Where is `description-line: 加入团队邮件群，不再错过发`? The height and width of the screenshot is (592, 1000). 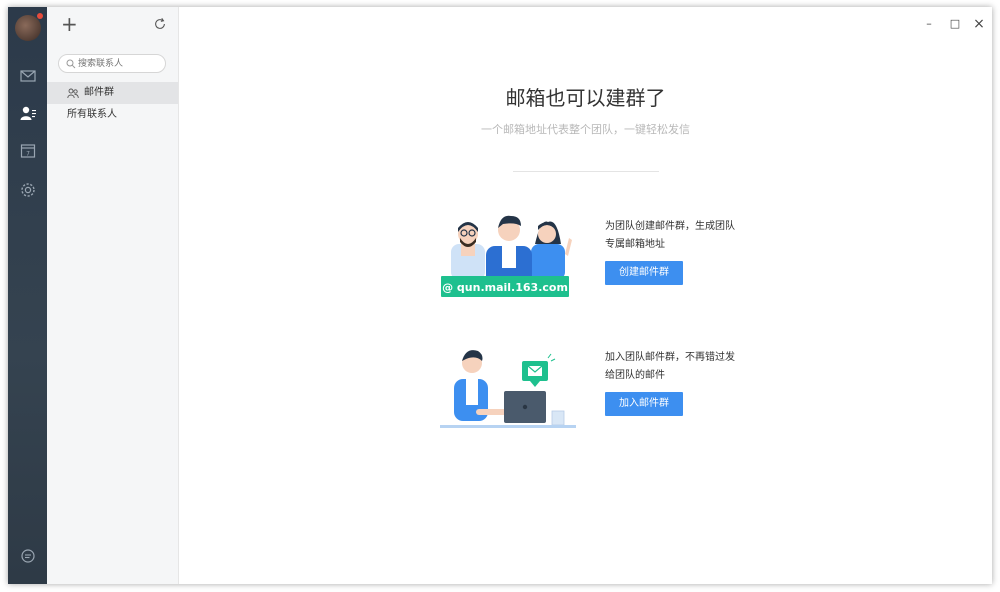
description-line: 加入团队邮件群，不再错过发 is located at coordinates (670, 357).